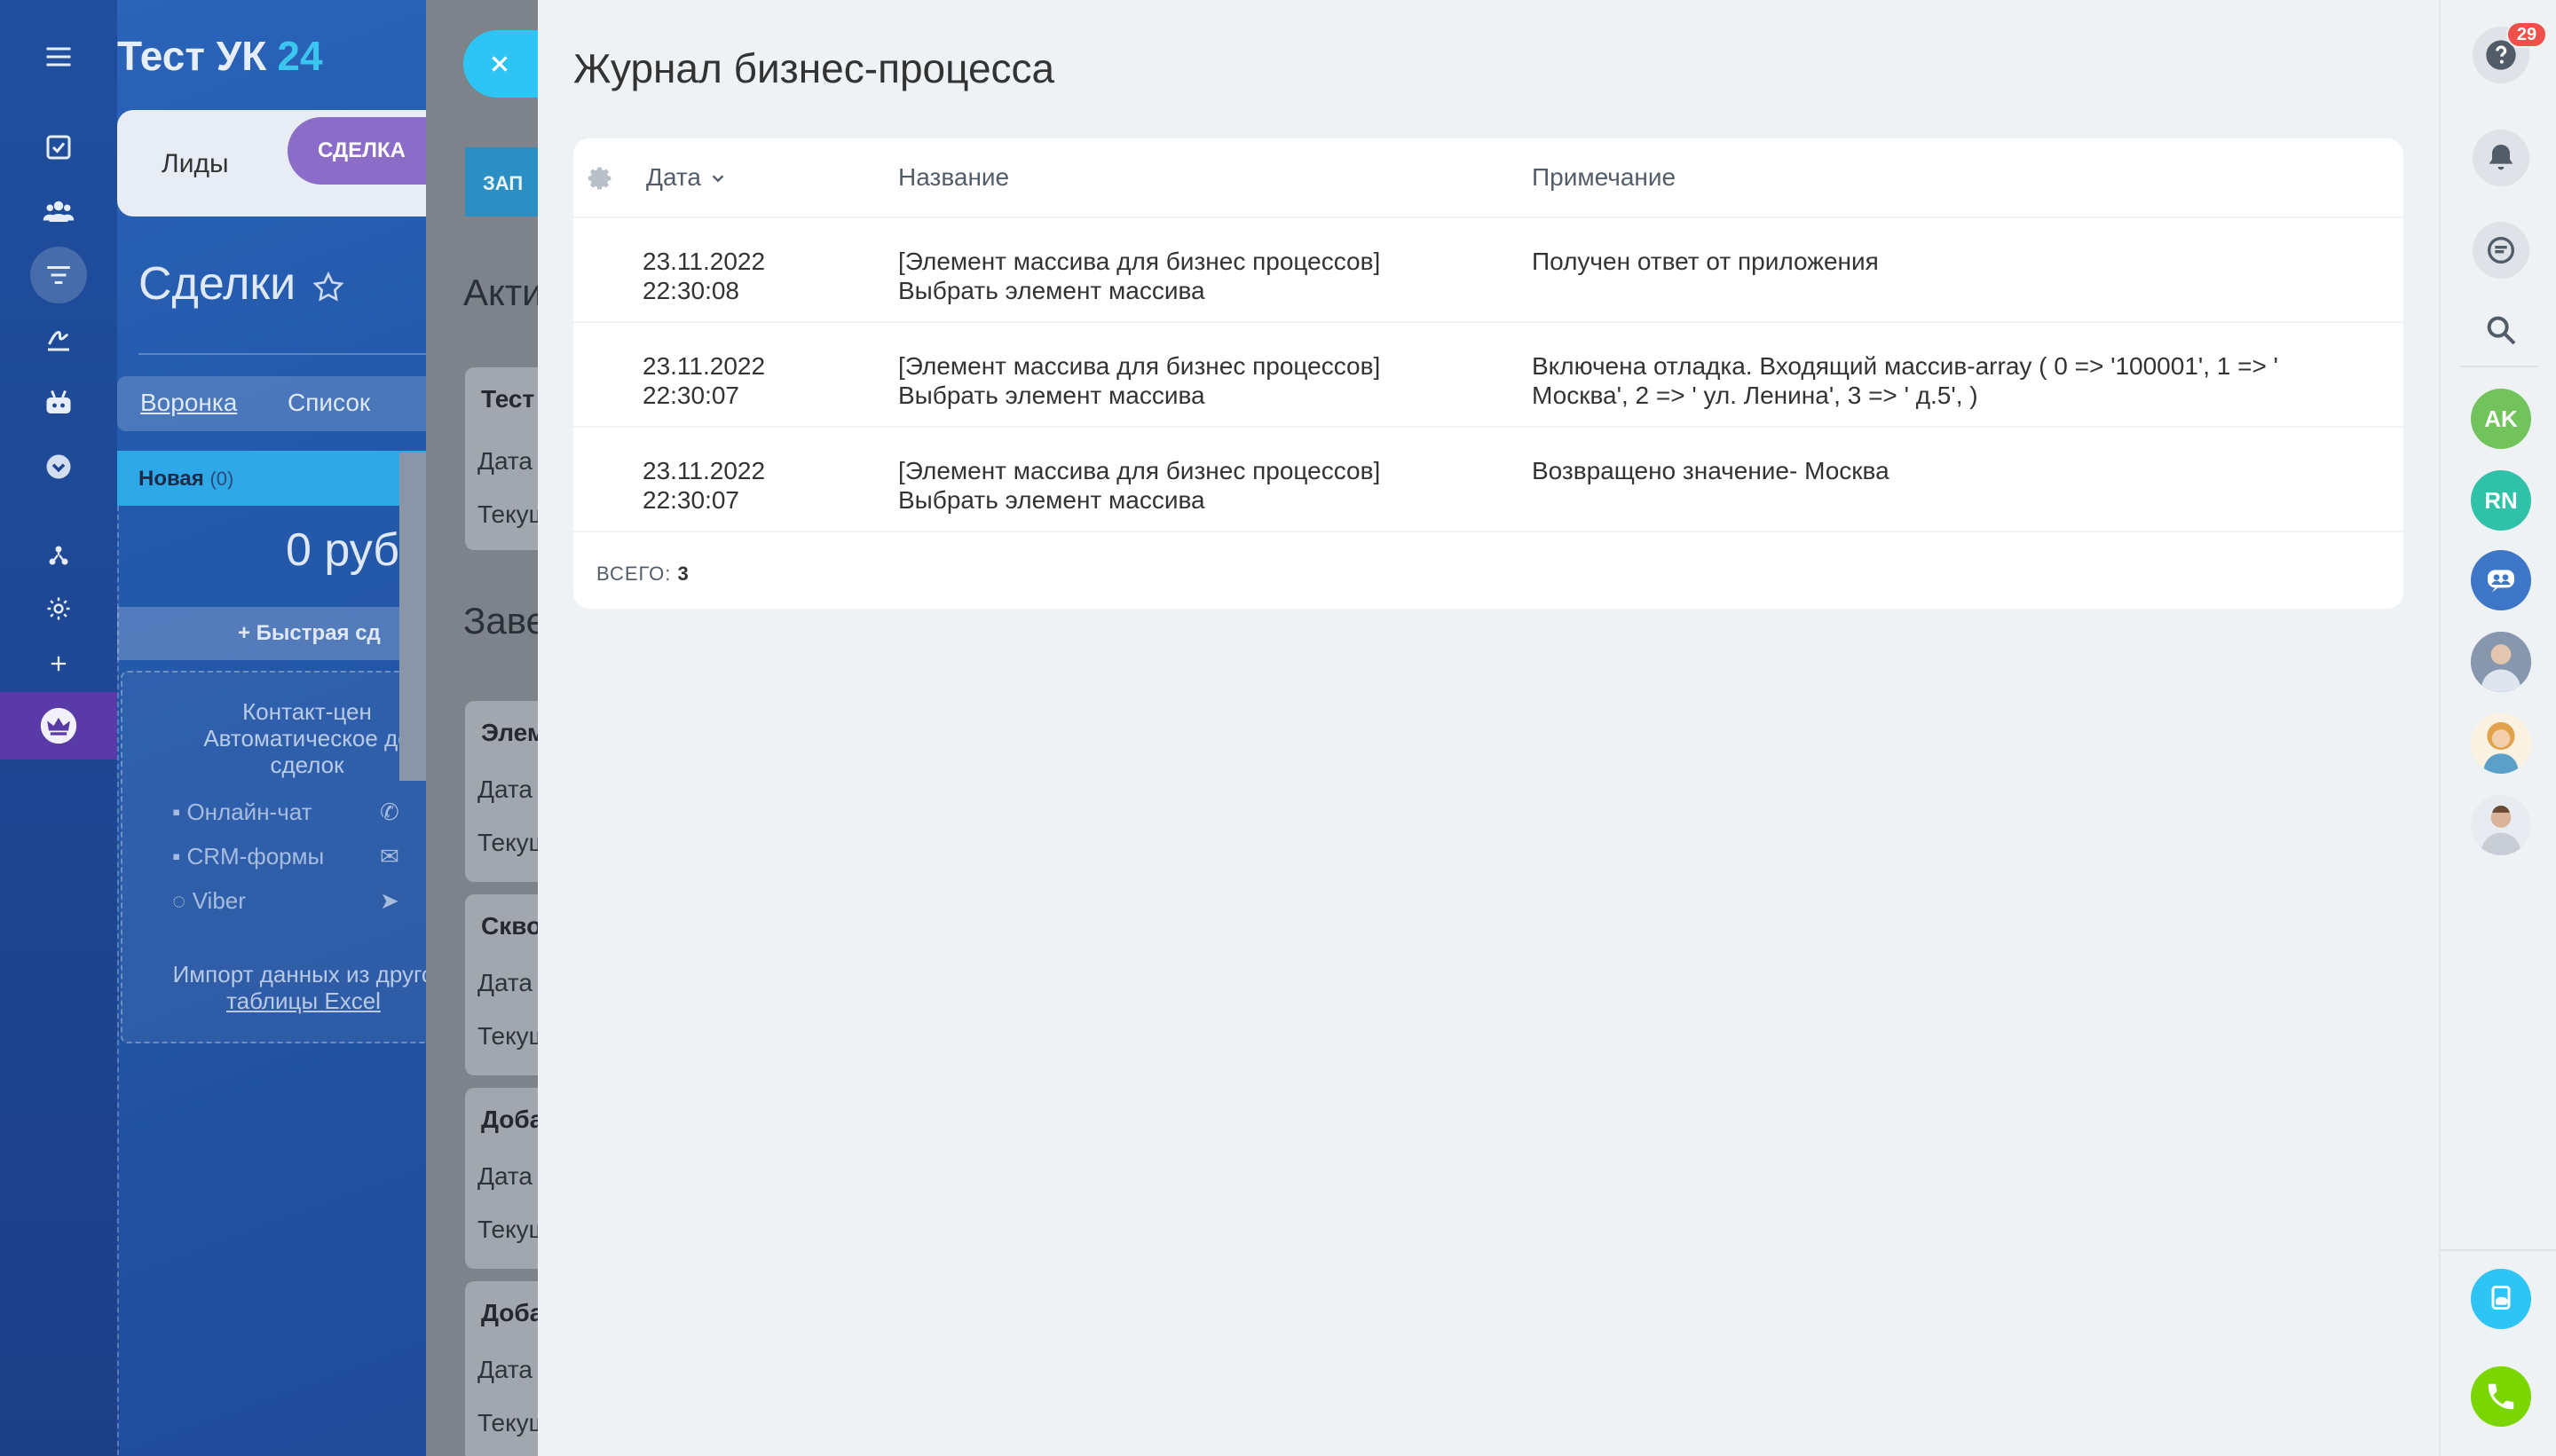  What do you see at coordinates (299, 974) in the screenshot?
I see `import-line: Импорт данных из друго` at bounding box center [299, 974].